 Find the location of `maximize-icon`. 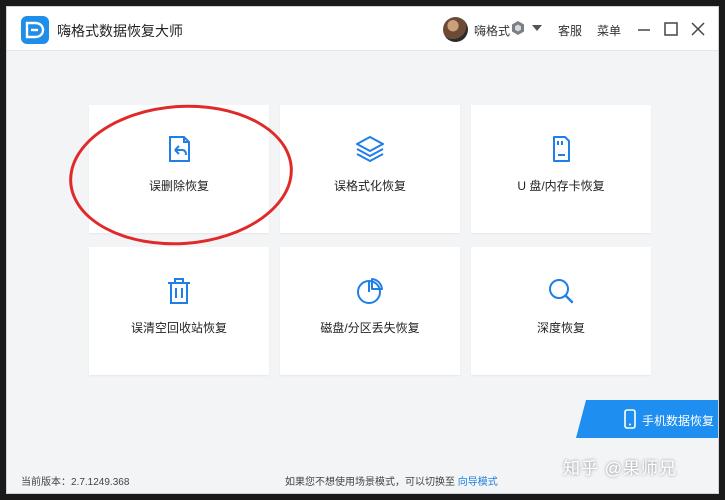

maximize-icon is located at coordinates (671, 29).